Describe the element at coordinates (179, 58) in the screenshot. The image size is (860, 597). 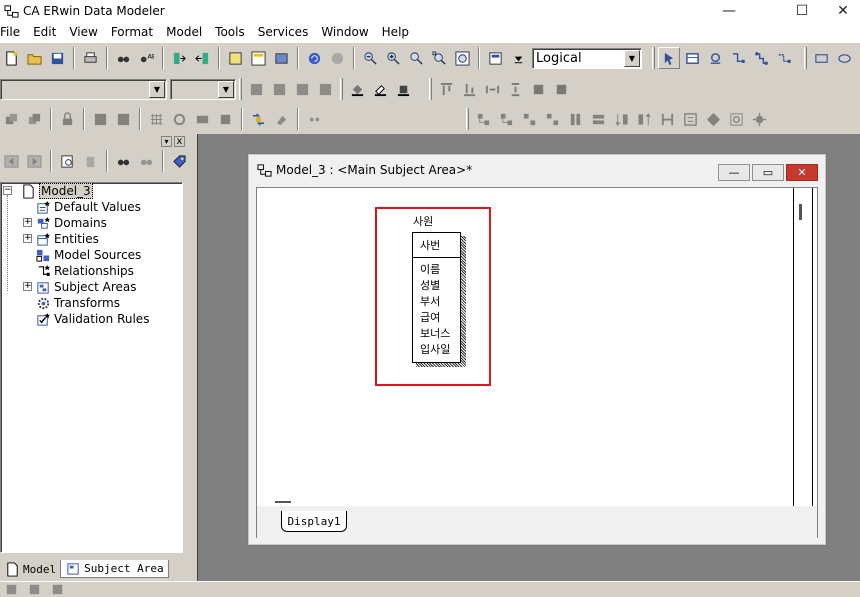
I see `forward-engineer-icon` at that location.